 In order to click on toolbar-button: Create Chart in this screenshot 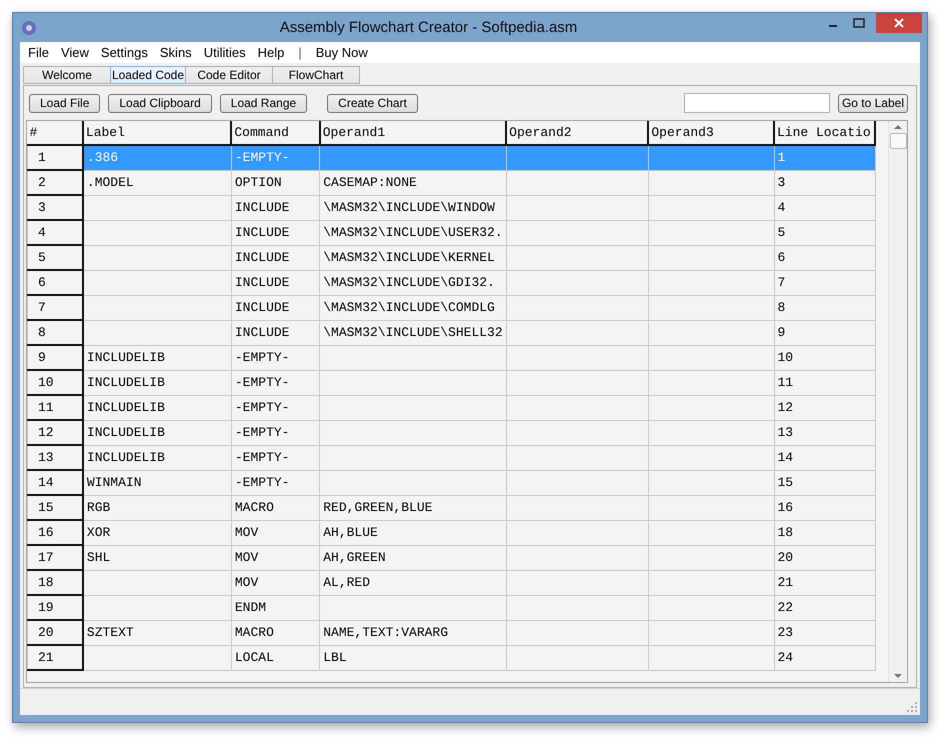, I will do `click(372, 103)`.